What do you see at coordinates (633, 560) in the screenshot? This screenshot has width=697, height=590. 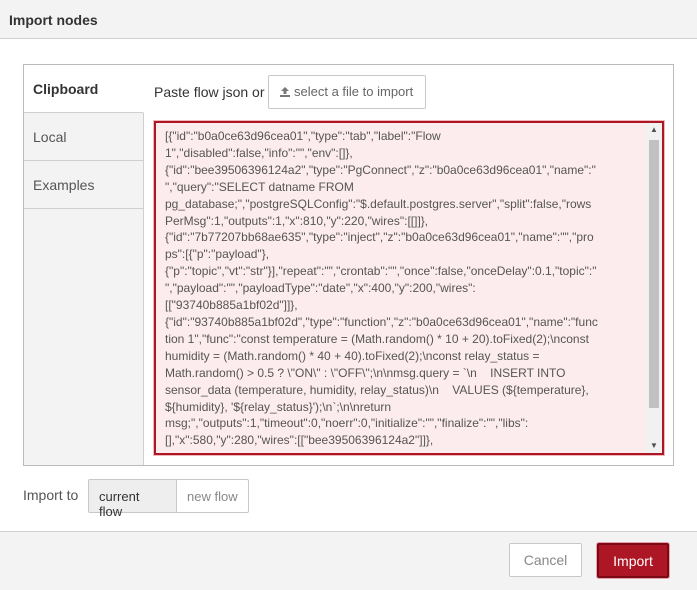 I see `import-button: Import` at bounding box center [633, 560].